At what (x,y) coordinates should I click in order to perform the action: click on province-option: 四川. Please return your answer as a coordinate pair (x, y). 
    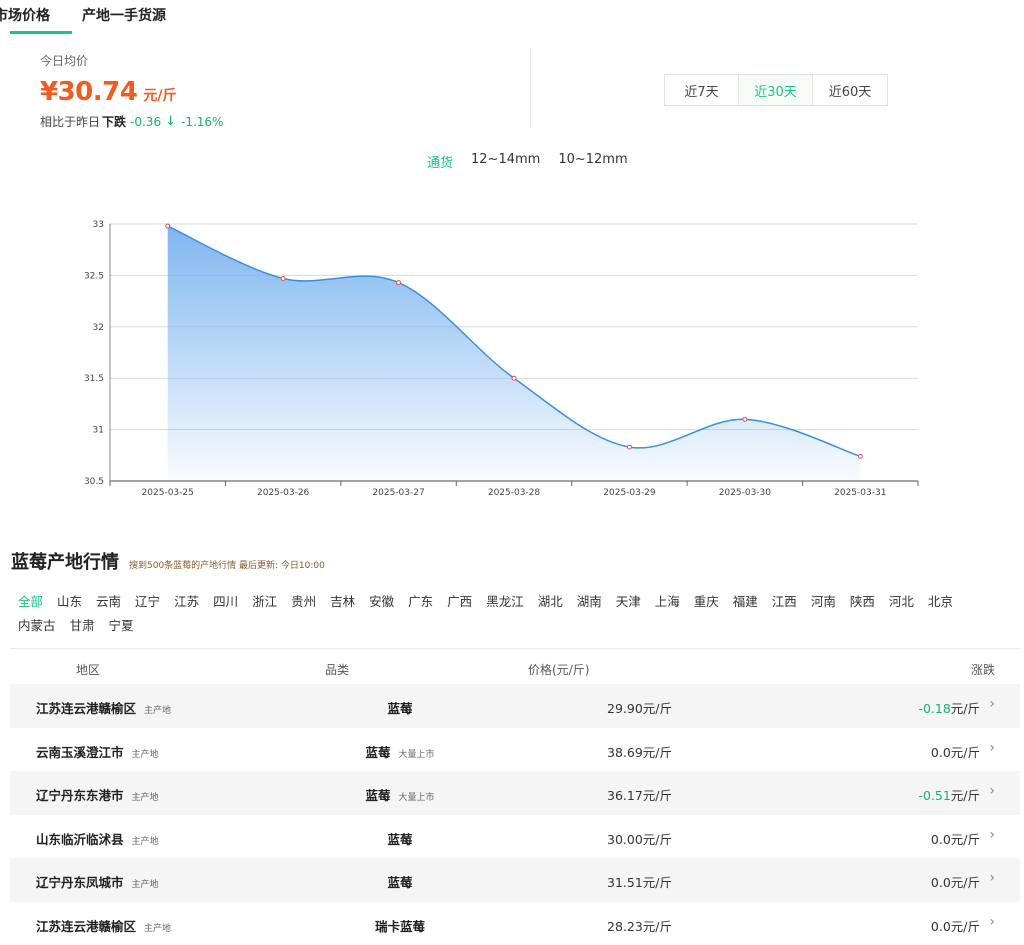
    Looking at the image, I should click on (225, 600).